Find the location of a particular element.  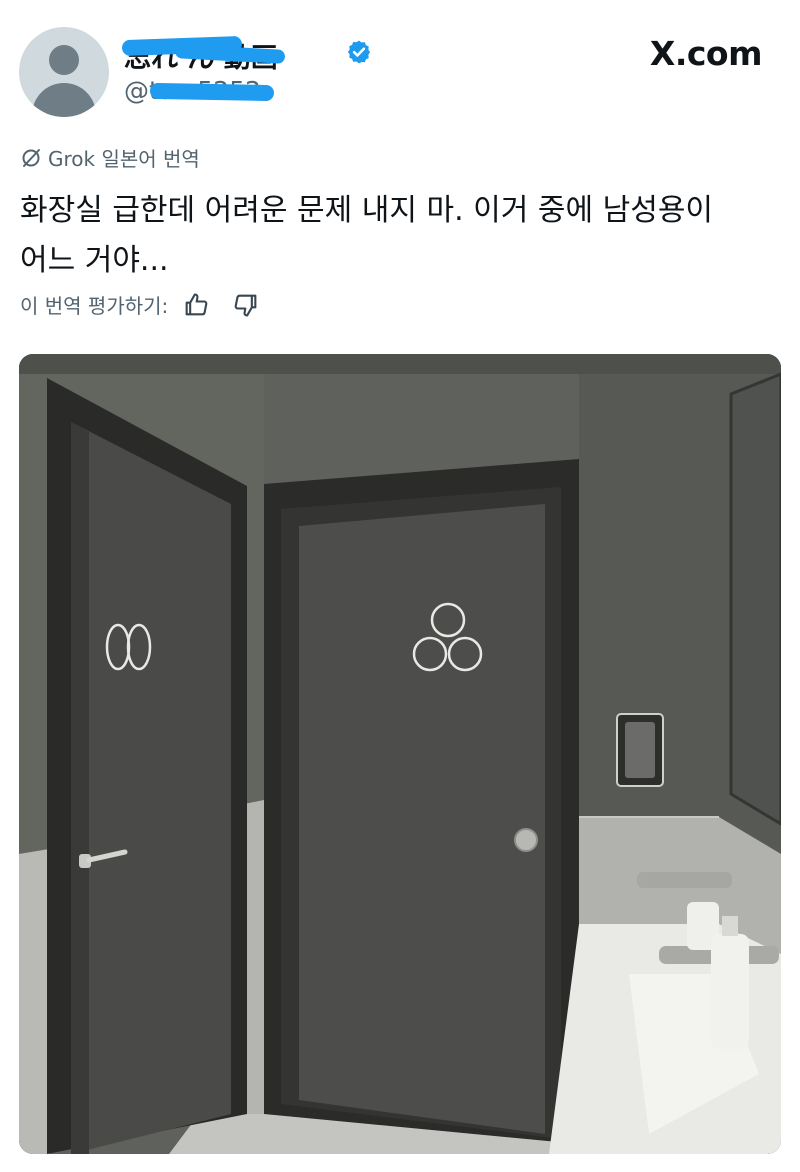

translation-label-row: Grok 일본어 번역 is located at coordinates (110, 157).